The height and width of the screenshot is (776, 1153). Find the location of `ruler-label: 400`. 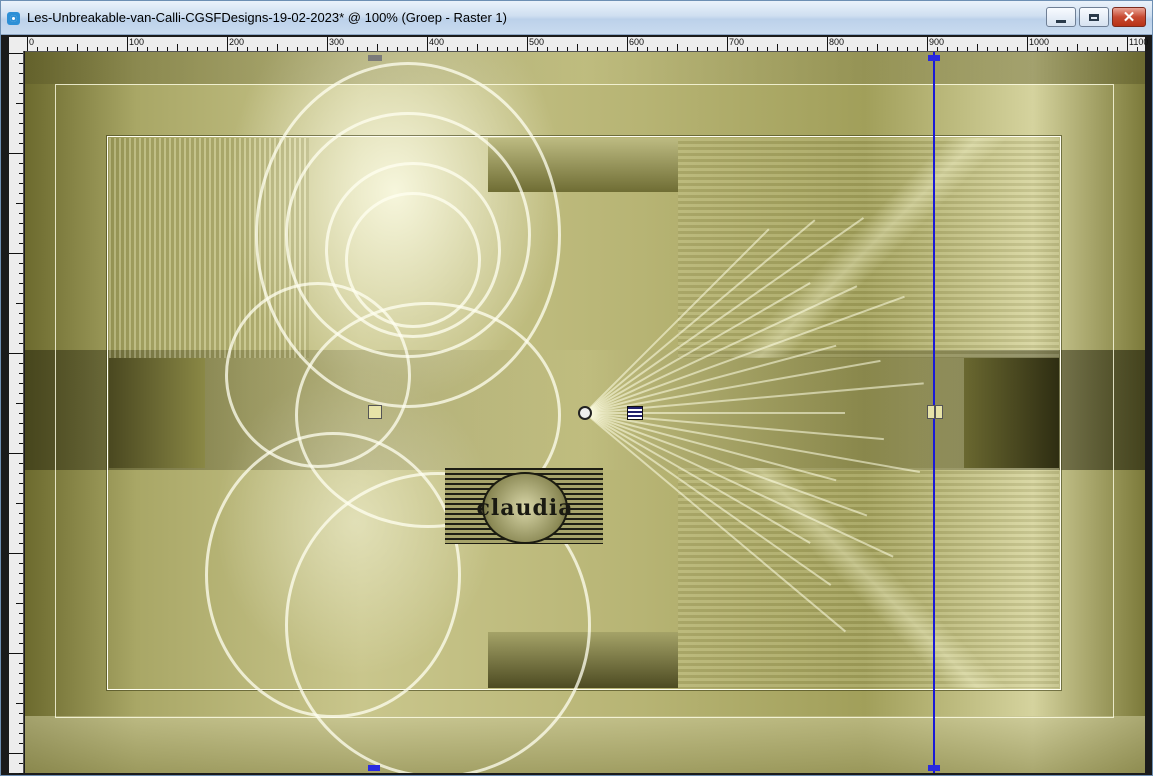

ruler-label: 400 is located at coordinates (437, 42).